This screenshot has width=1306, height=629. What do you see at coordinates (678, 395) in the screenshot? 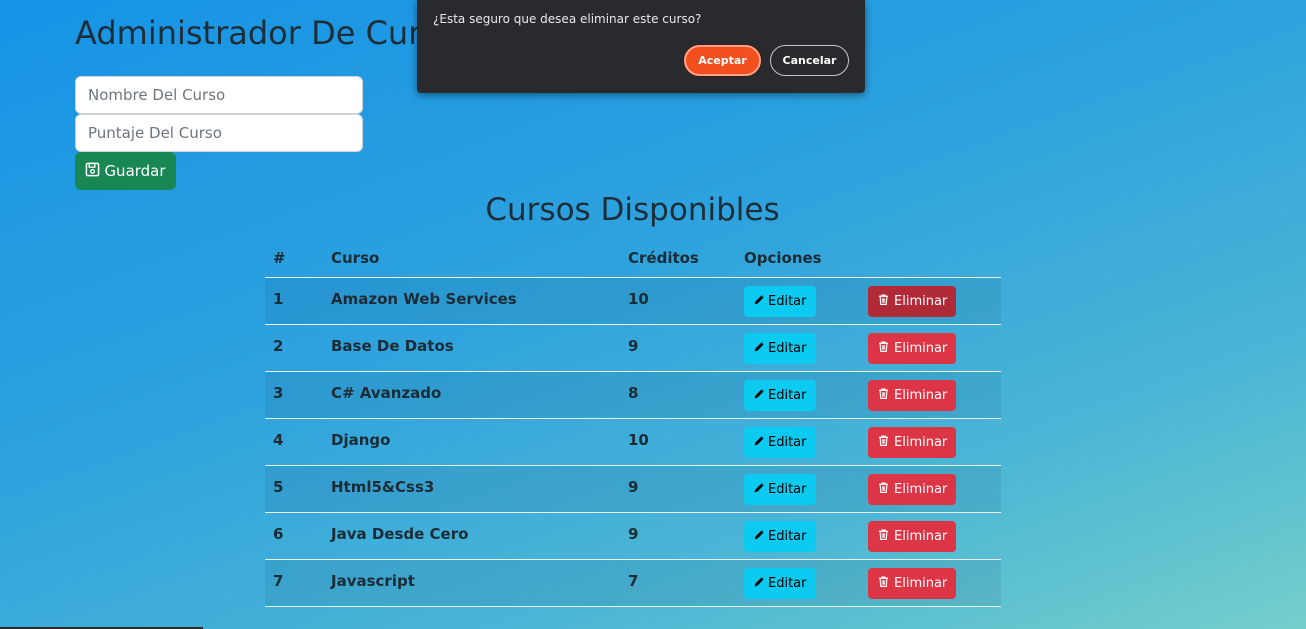
I see `course-credits: 8` at bounding box center [678, 395].